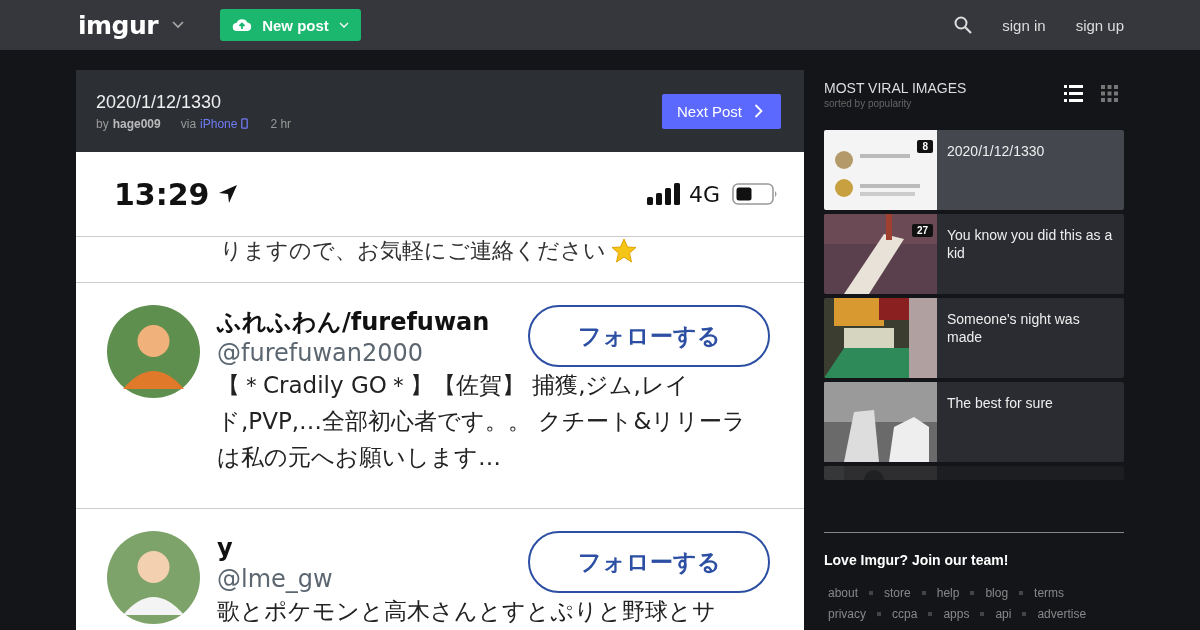  What do you see at coordinates (996, 151) in the screenshot?
I see `item-title: 2020/1/12/1330` at bounding box center [996, 151].